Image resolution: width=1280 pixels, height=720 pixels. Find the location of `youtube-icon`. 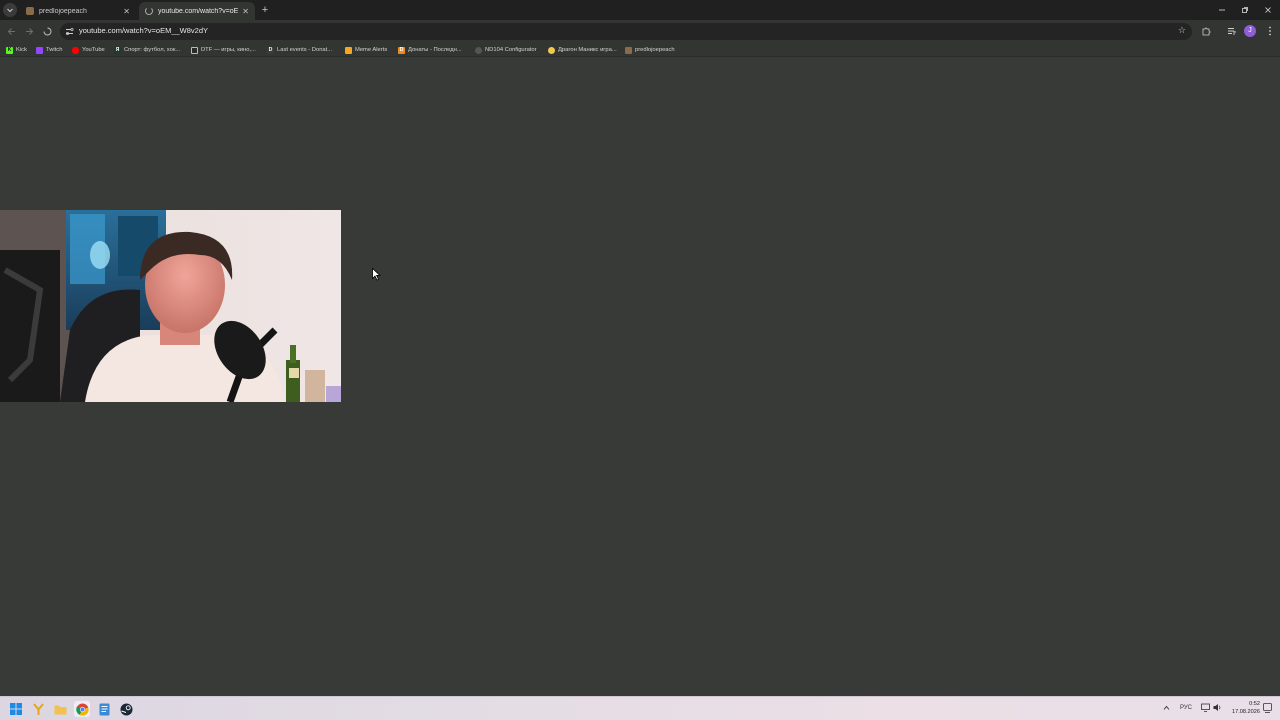

youtube-icon is located at coordinates (75, 50).